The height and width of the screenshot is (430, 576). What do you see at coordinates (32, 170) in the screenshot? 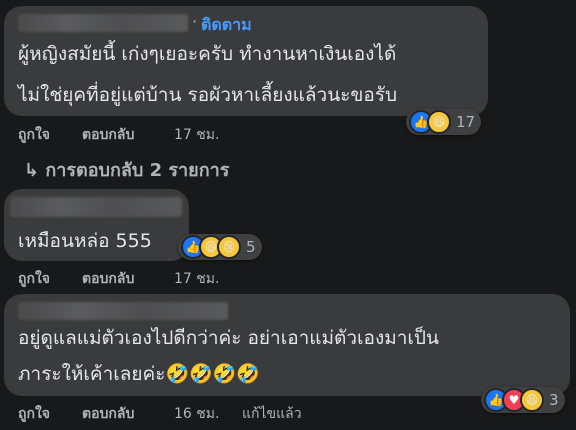
I see `reply-arrow-icon: ↳` at bounding box center [32, 170].